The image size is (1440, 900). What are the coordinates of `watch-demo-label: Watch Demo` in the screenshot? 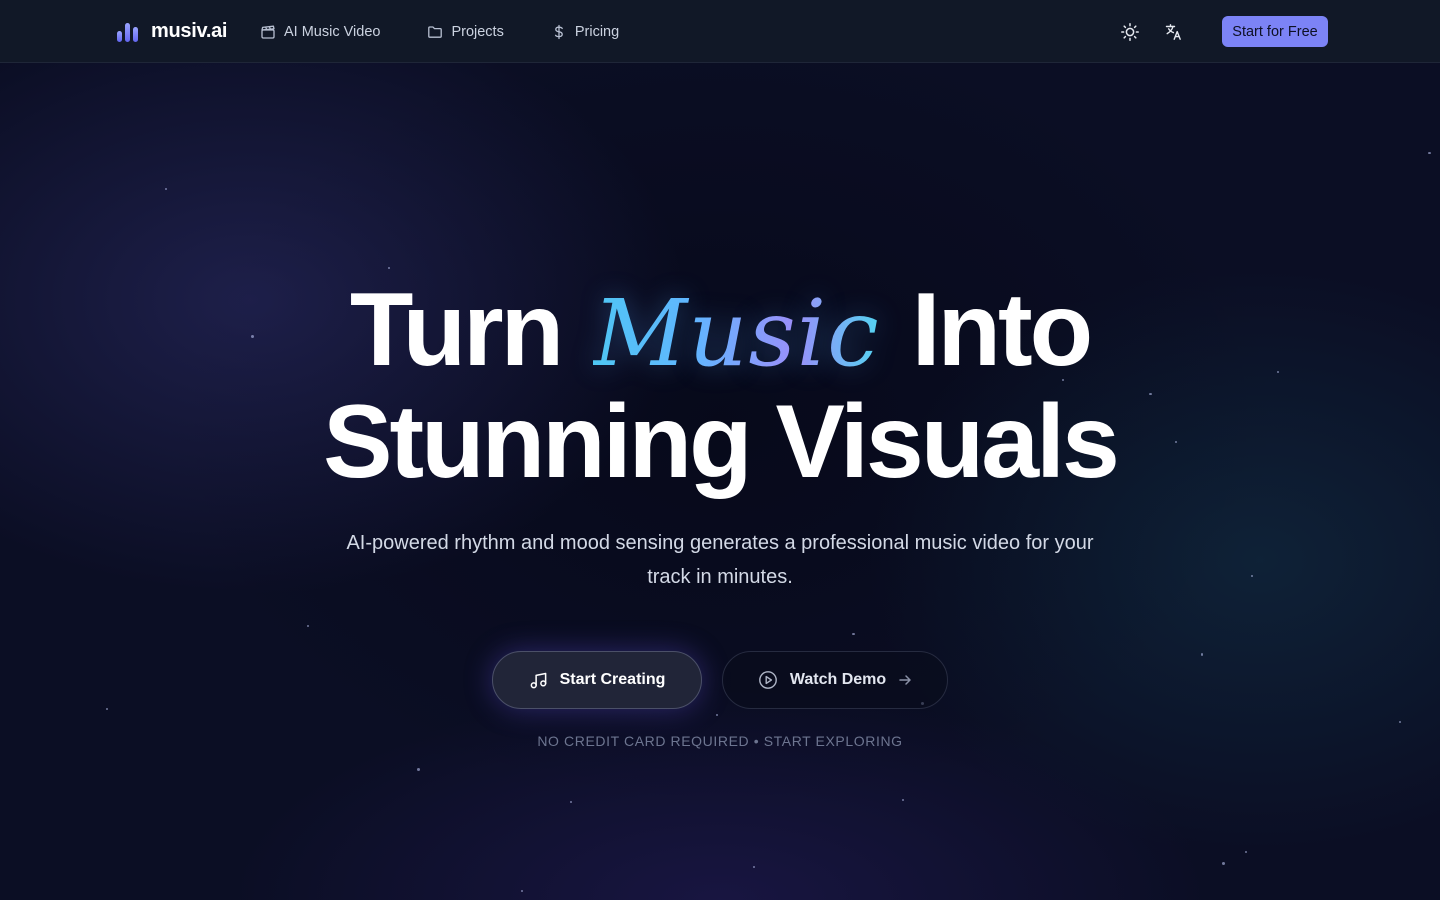 It's located at (838, 679).